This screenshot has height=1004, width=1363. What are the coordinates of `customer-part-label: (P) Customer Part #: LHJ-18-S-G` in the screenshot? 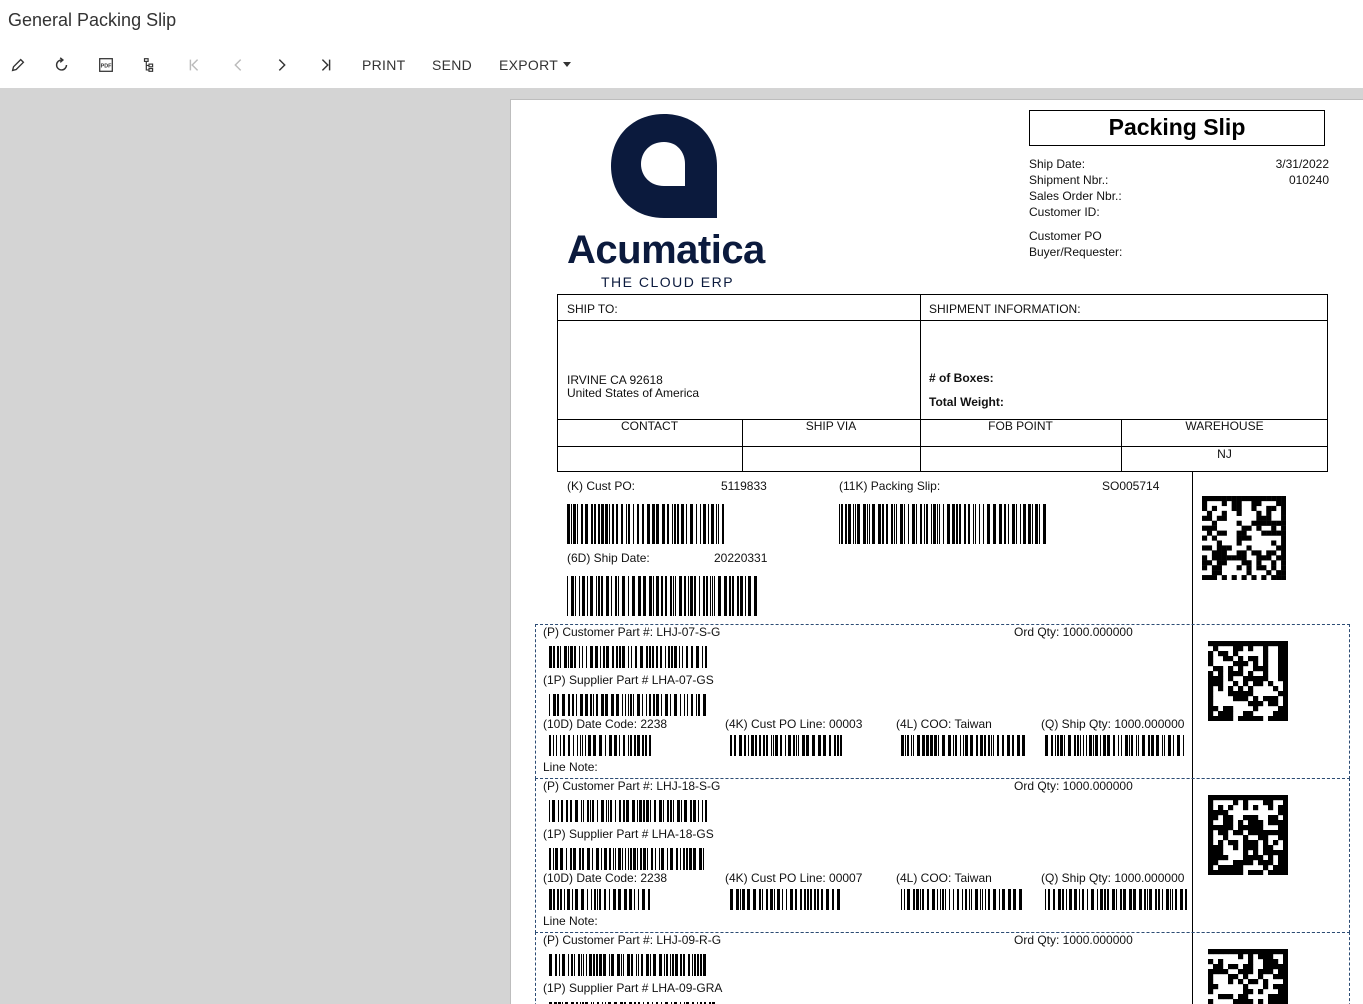 It's located at (632, 786).